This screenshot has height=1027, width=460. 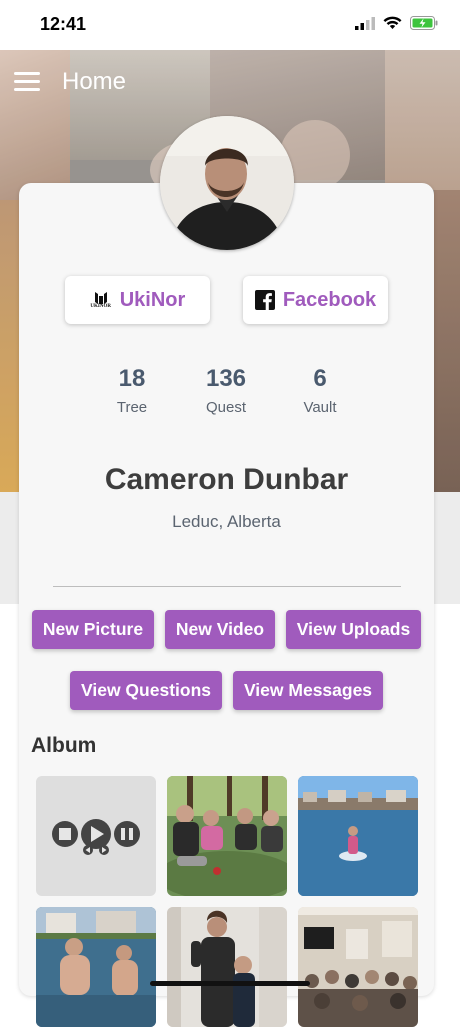 What do you see at coordinates (424, 23) in the screenshot?
I see `battery-charging-icon` at bounding box center [424, 23].